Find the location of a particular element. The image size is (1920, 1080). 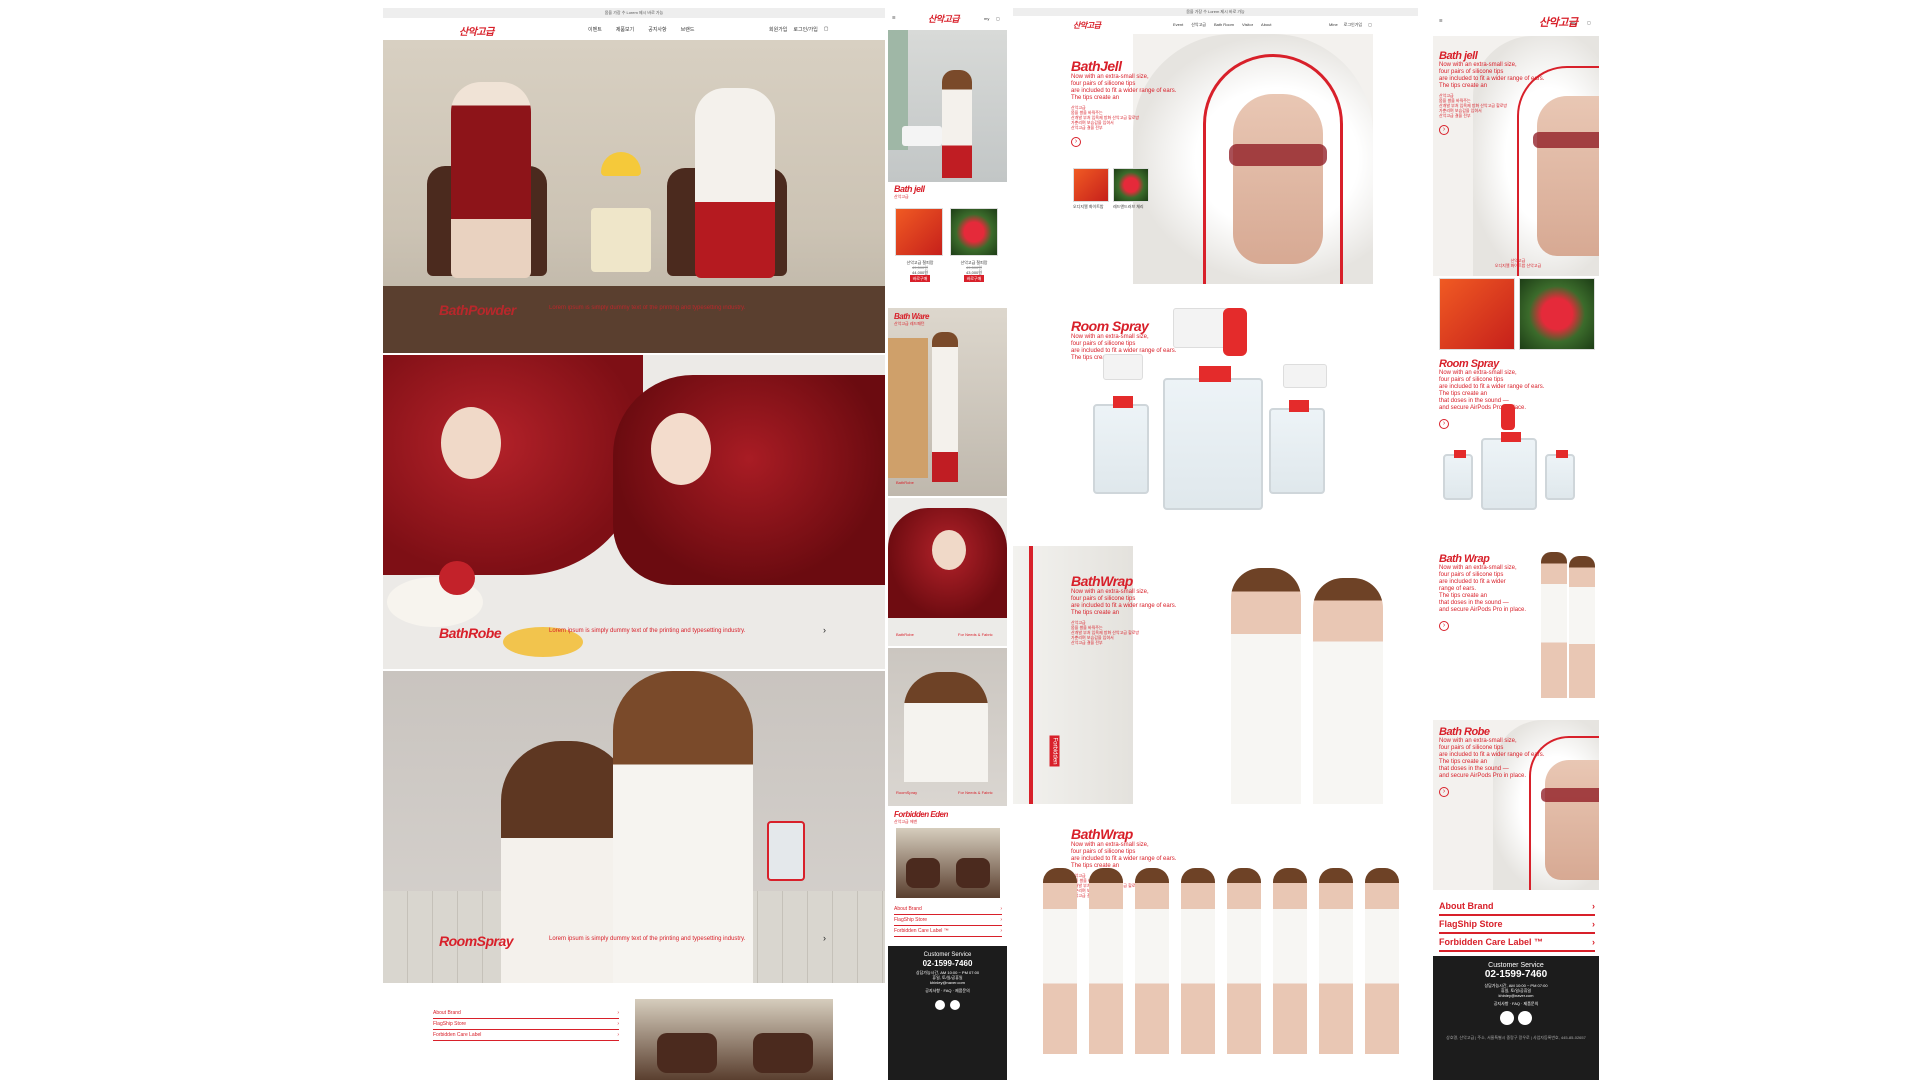

mine-link: Mine is located at coordinates (1333, 25).